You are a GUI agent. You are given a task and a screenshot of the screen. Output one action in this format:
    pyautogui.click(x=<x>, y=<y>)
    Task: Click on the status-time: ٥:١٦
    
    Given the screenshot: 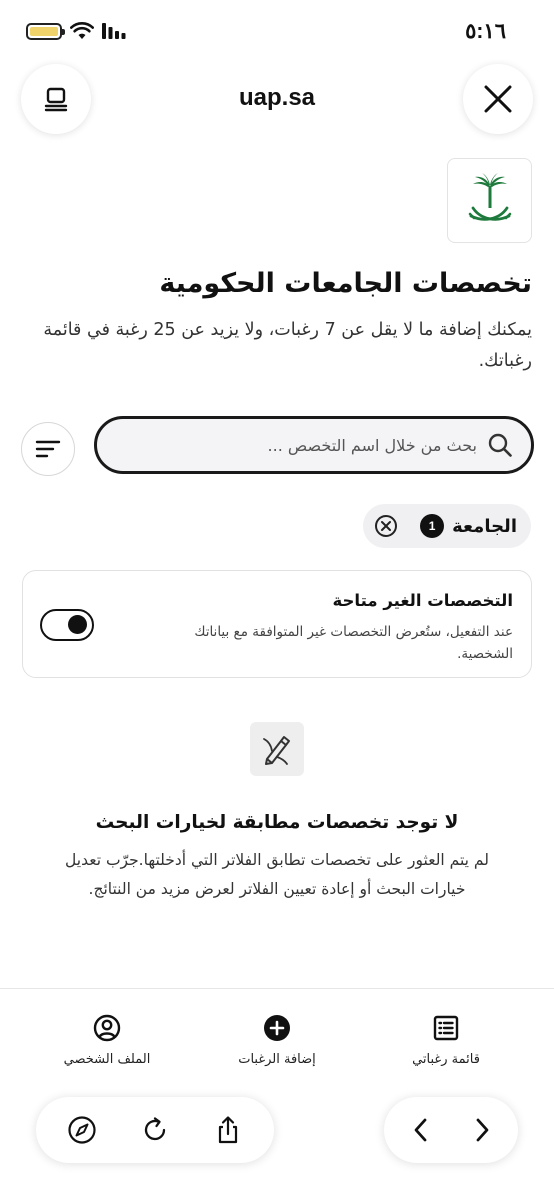 What is the action you would take?
    pyautogui.click(x=485, y=31)
    